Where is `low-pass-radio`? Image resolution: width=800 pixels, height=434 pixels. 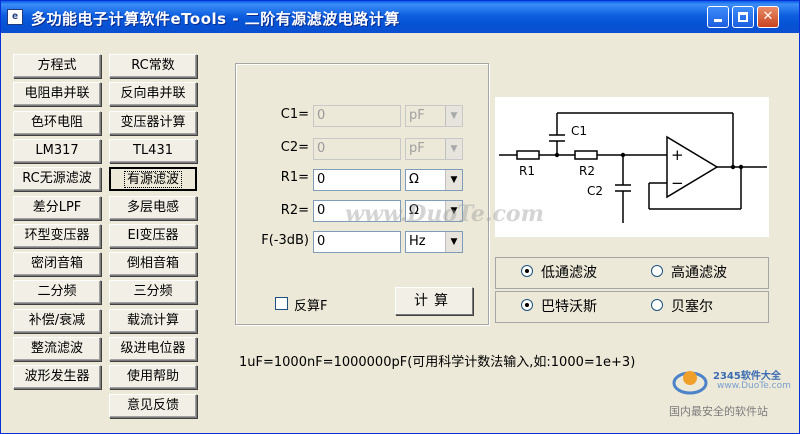
low-pass-radio is located at coordinates (527, 271).